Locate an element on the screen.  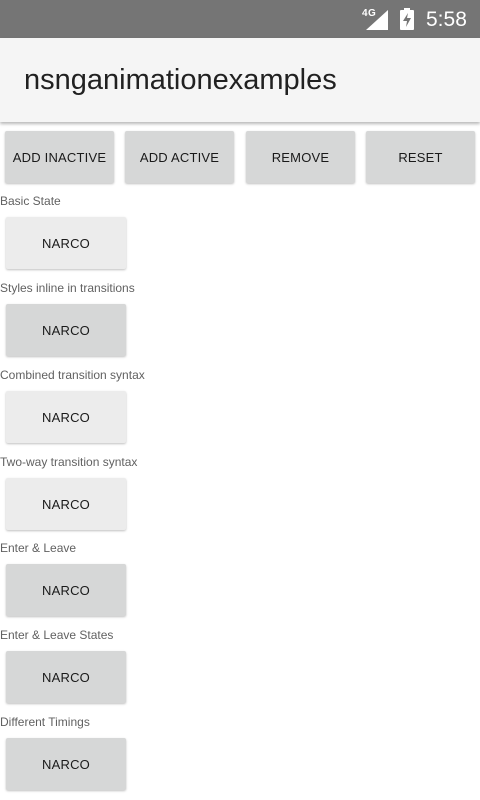
section-label-enter-leave-states: Enter & Leave States is located at coordinates (57, 635).